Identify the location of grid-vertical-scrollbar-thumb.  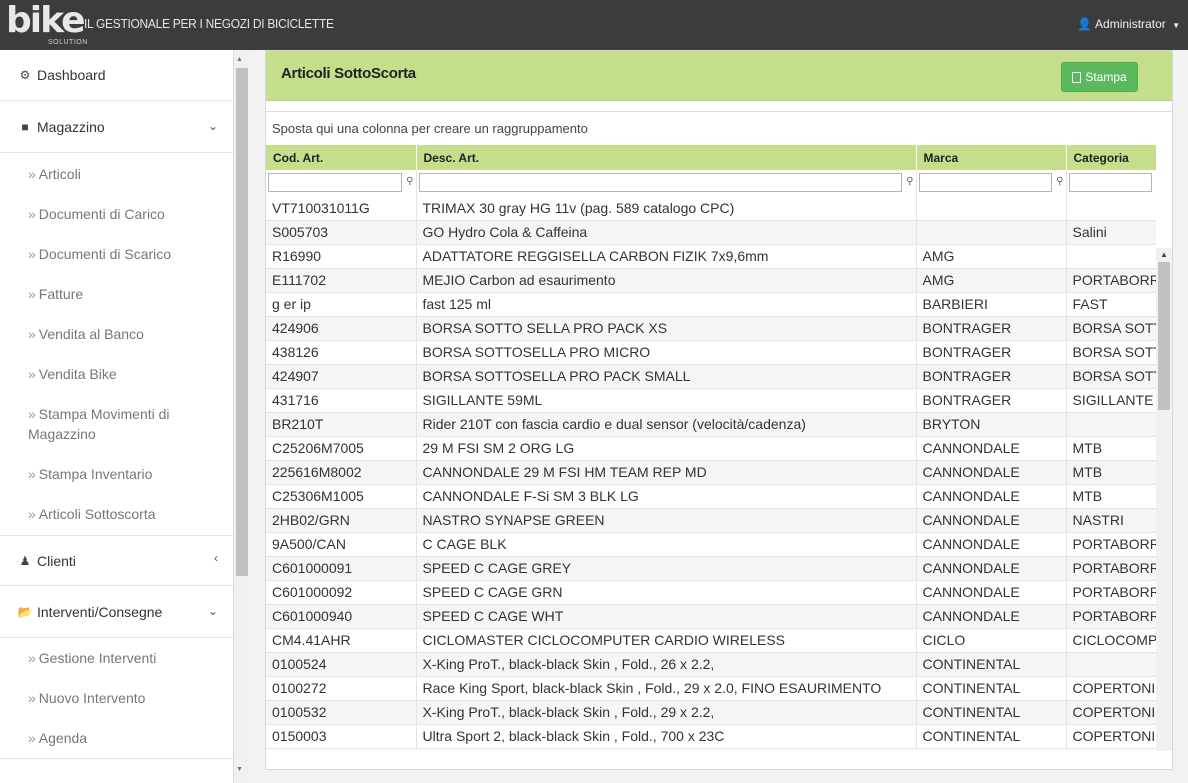
(1164, 336).